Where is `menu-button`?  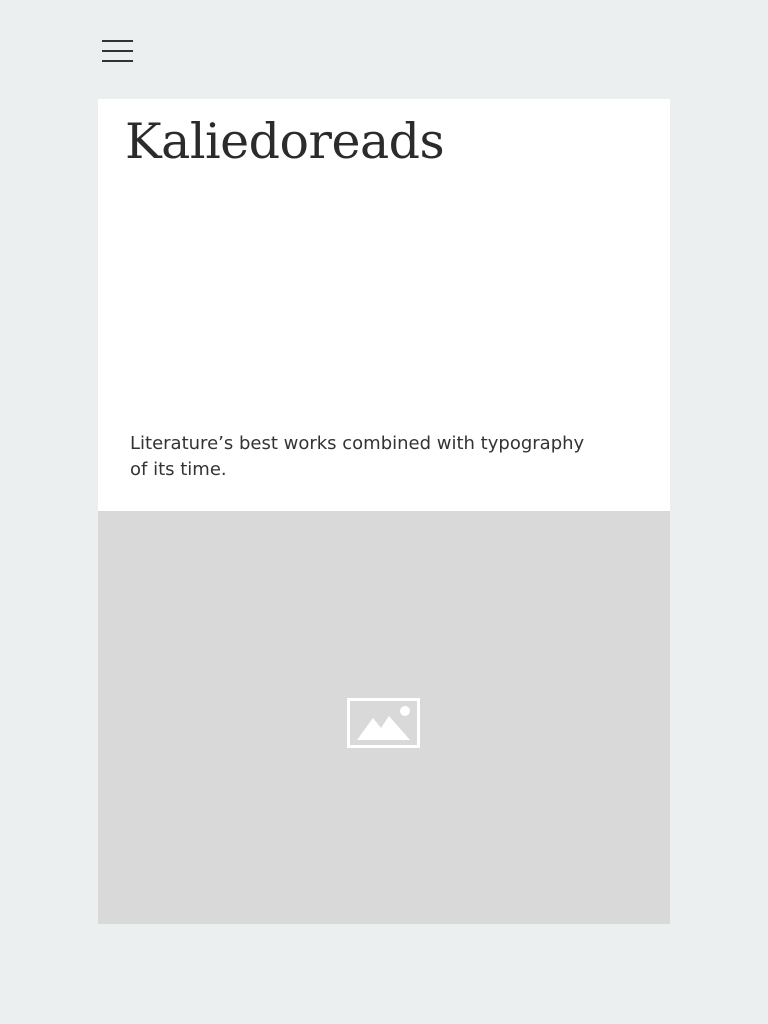 menu-button is located at coordinates (118, 50).